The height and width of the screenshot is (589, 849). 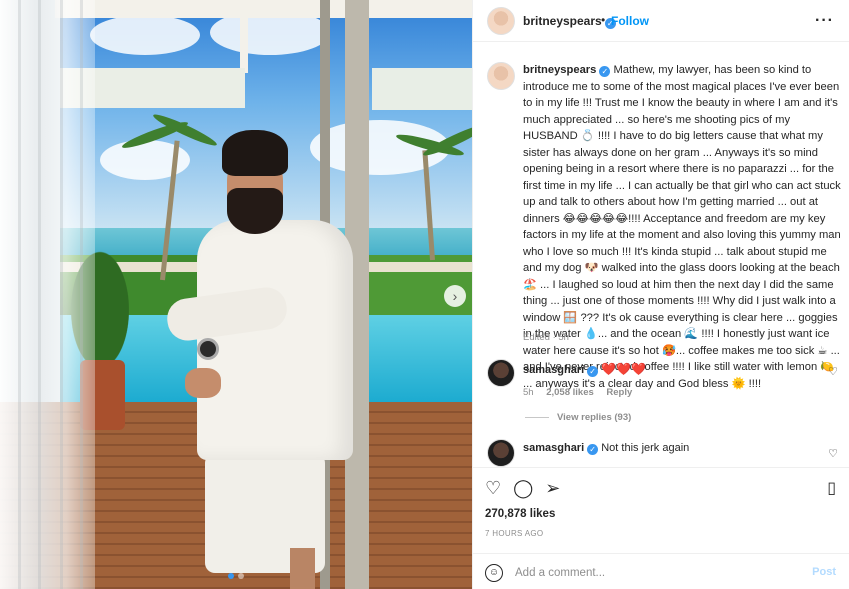 I want to click on view-replies-button: View replies (93), so click(x=578, y=417).